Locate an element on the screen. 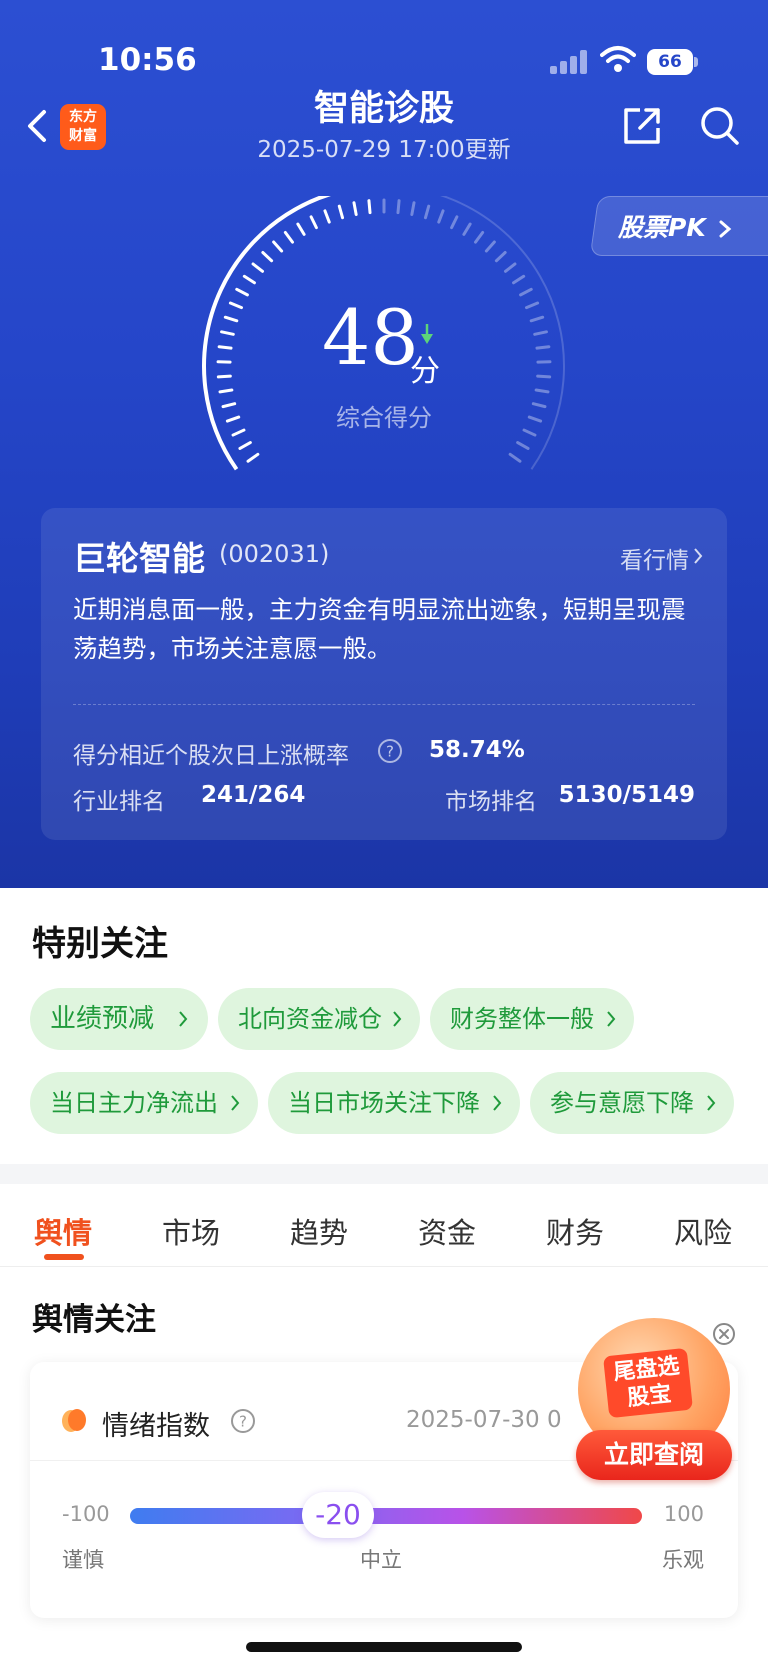 The image size is (768, 1670). stock-pk-label: 股票PK is located at coordinates (675, 226).